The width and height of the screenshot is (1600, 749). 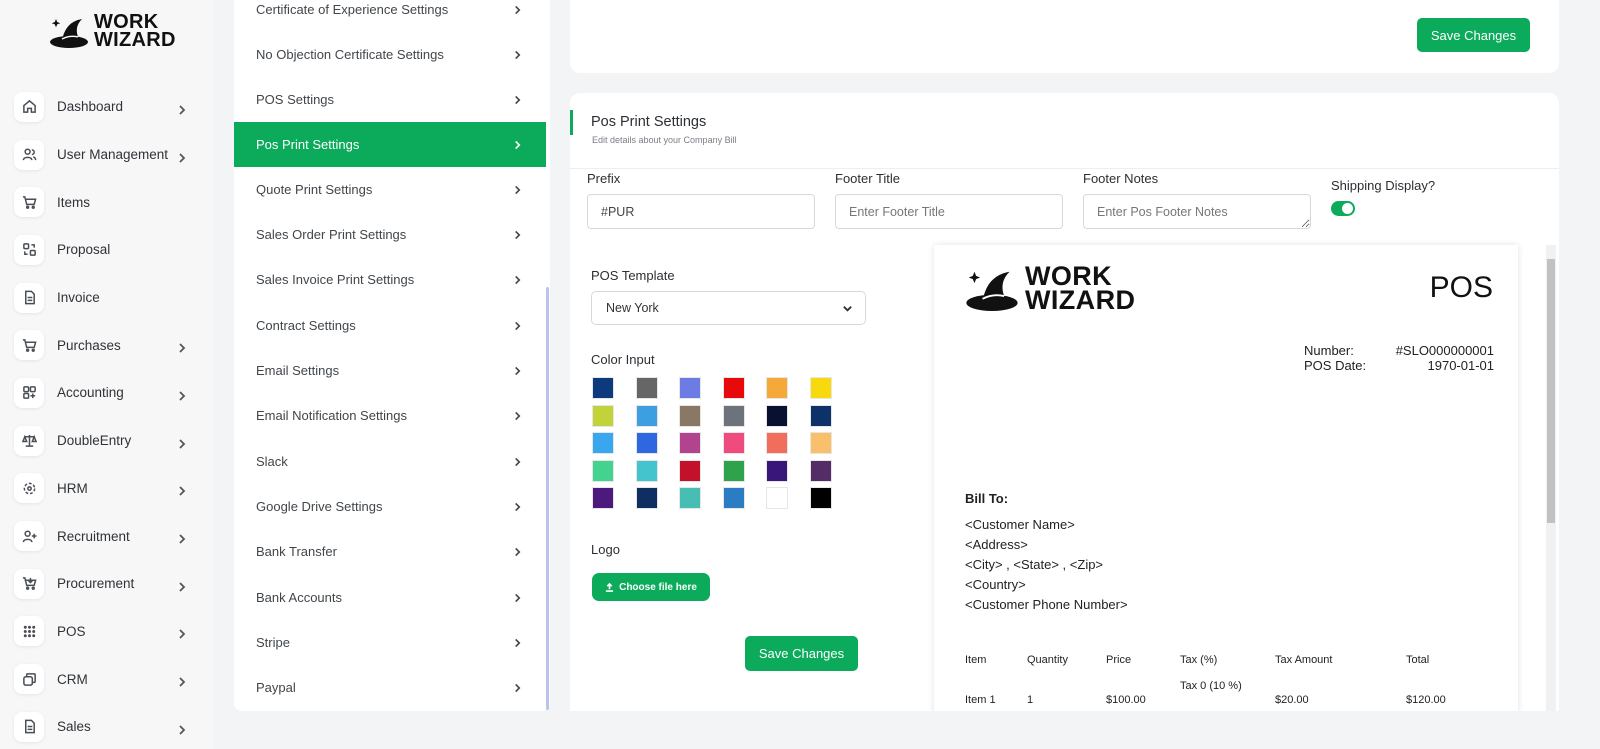 I want to click on submenu-item-label: Sales Order Print Settings, so click(x=331, y=234).